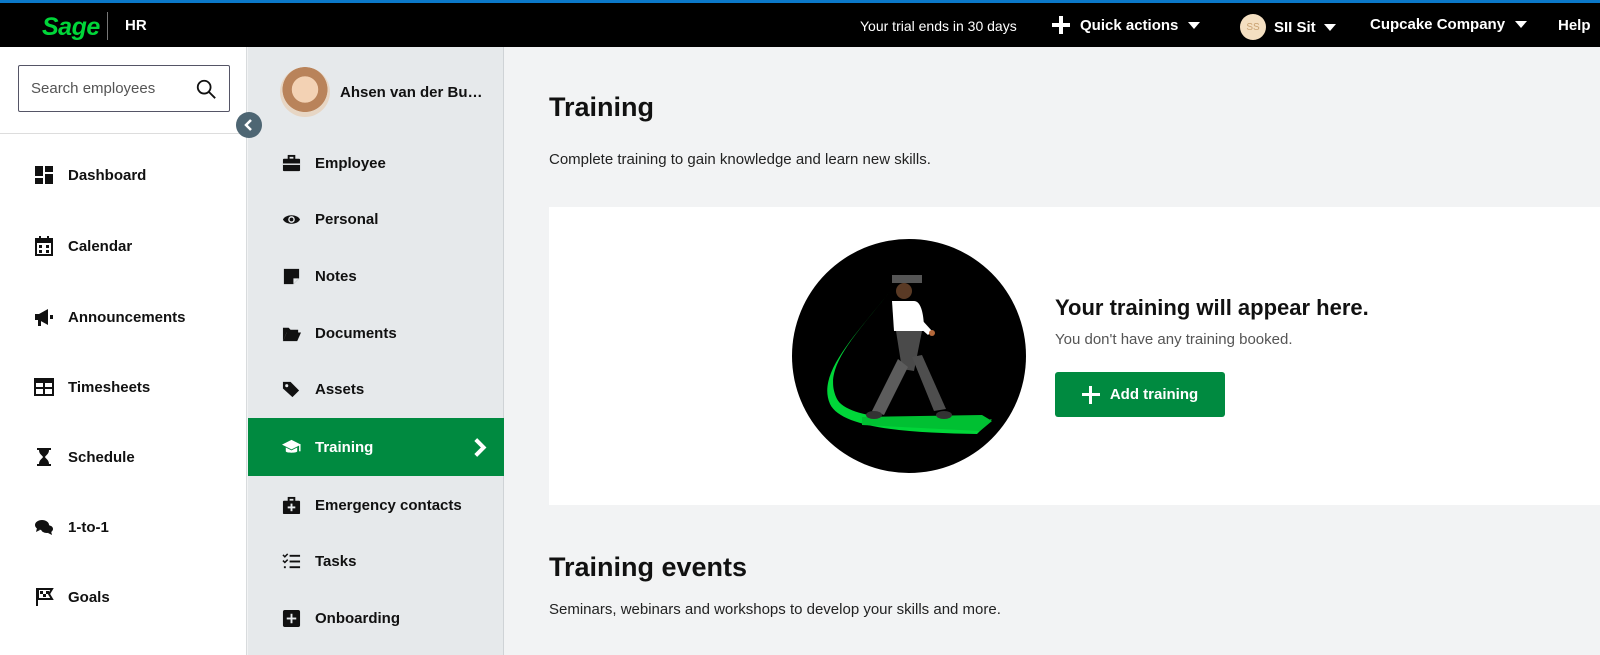  I want to click on sage-logo: Sage, so click(71, 27).